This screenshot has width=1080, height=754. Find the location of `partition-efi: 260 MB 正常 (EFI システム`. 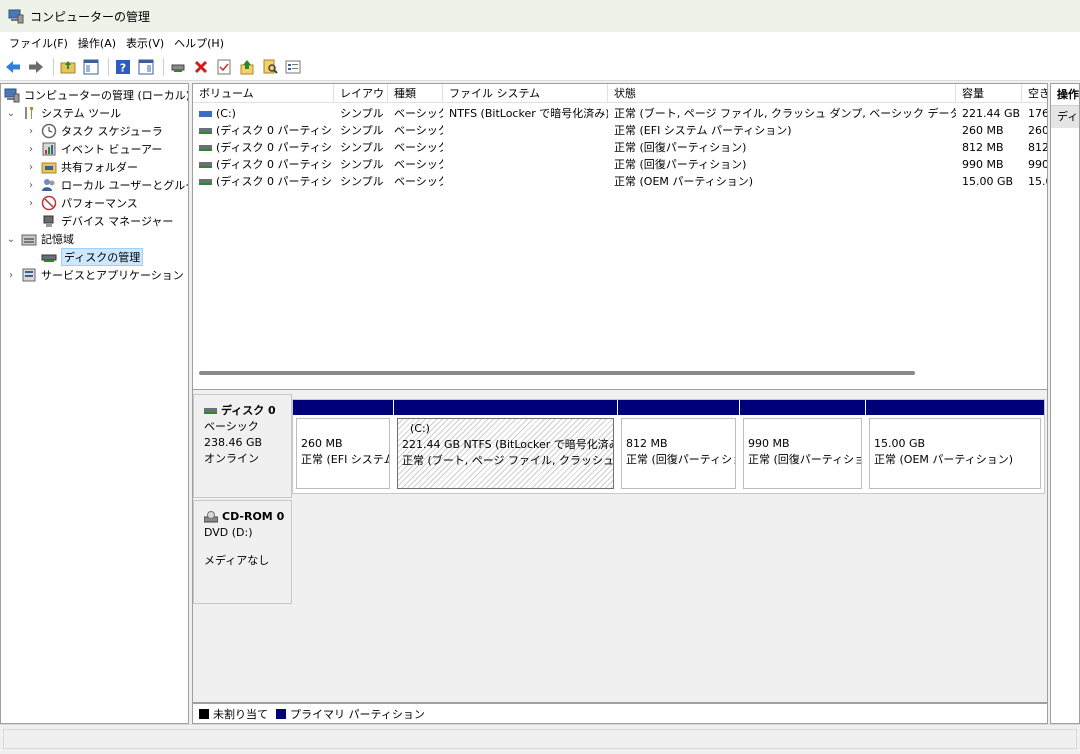

partition-efi: 260 MB 正常 (EFI システム is located at coordinates (343, 446).